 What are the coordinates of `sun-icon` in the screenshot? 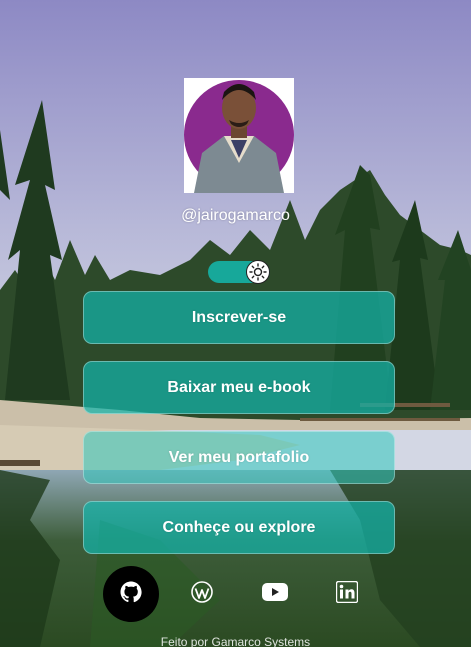 It's located at (258, 272).